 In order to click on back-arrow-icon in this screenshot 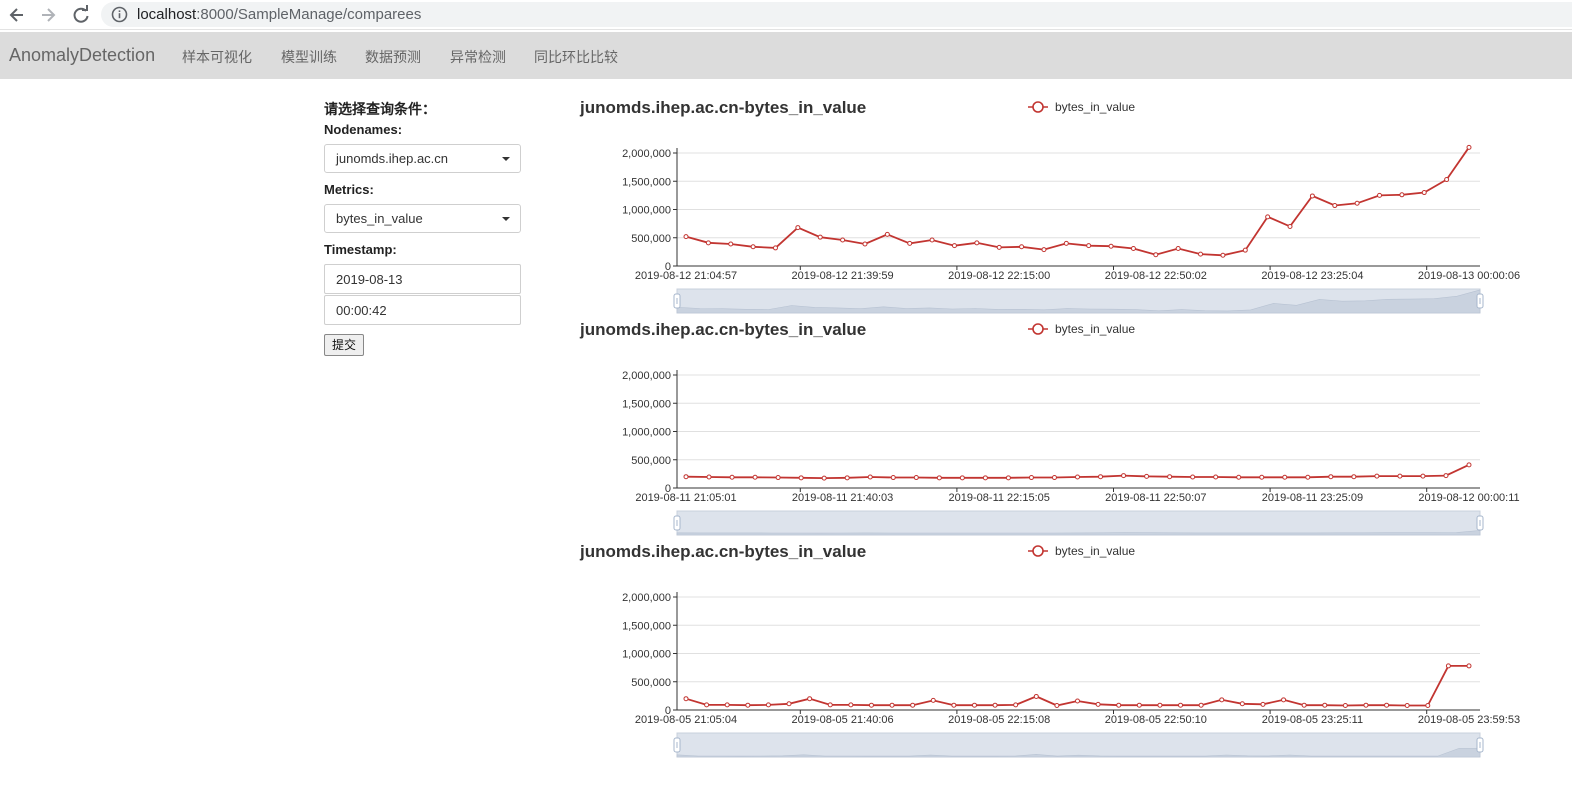, I will do `click(17, 15)`.